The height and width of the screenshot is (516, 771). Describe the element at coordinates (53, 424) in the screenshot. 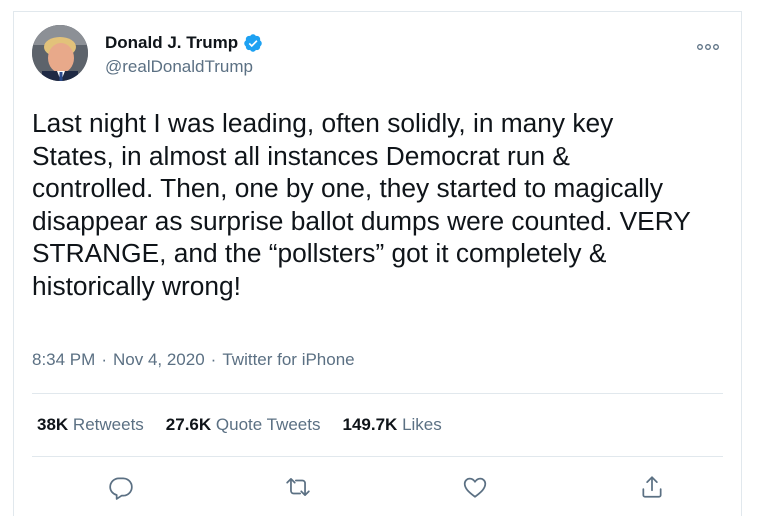

I see `retweets-count: 38K` at that location.